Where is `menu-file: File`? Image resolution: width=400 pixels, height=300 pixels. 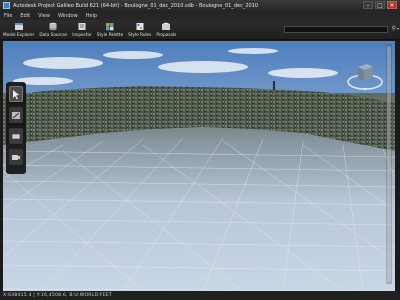
menu-file: File is located at coordinates (8, 16).